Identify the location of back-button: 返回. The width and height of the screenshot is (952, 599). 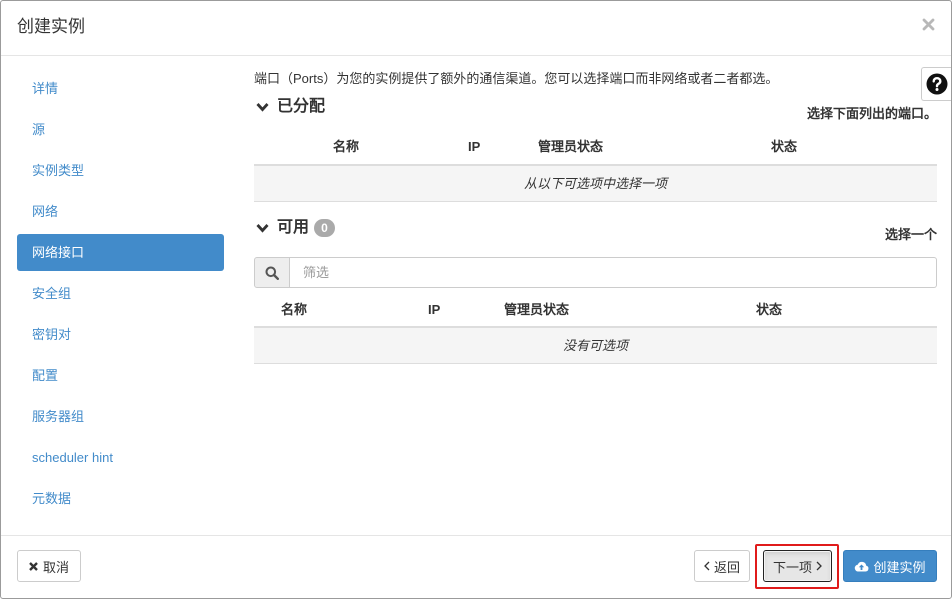
(722, 566).